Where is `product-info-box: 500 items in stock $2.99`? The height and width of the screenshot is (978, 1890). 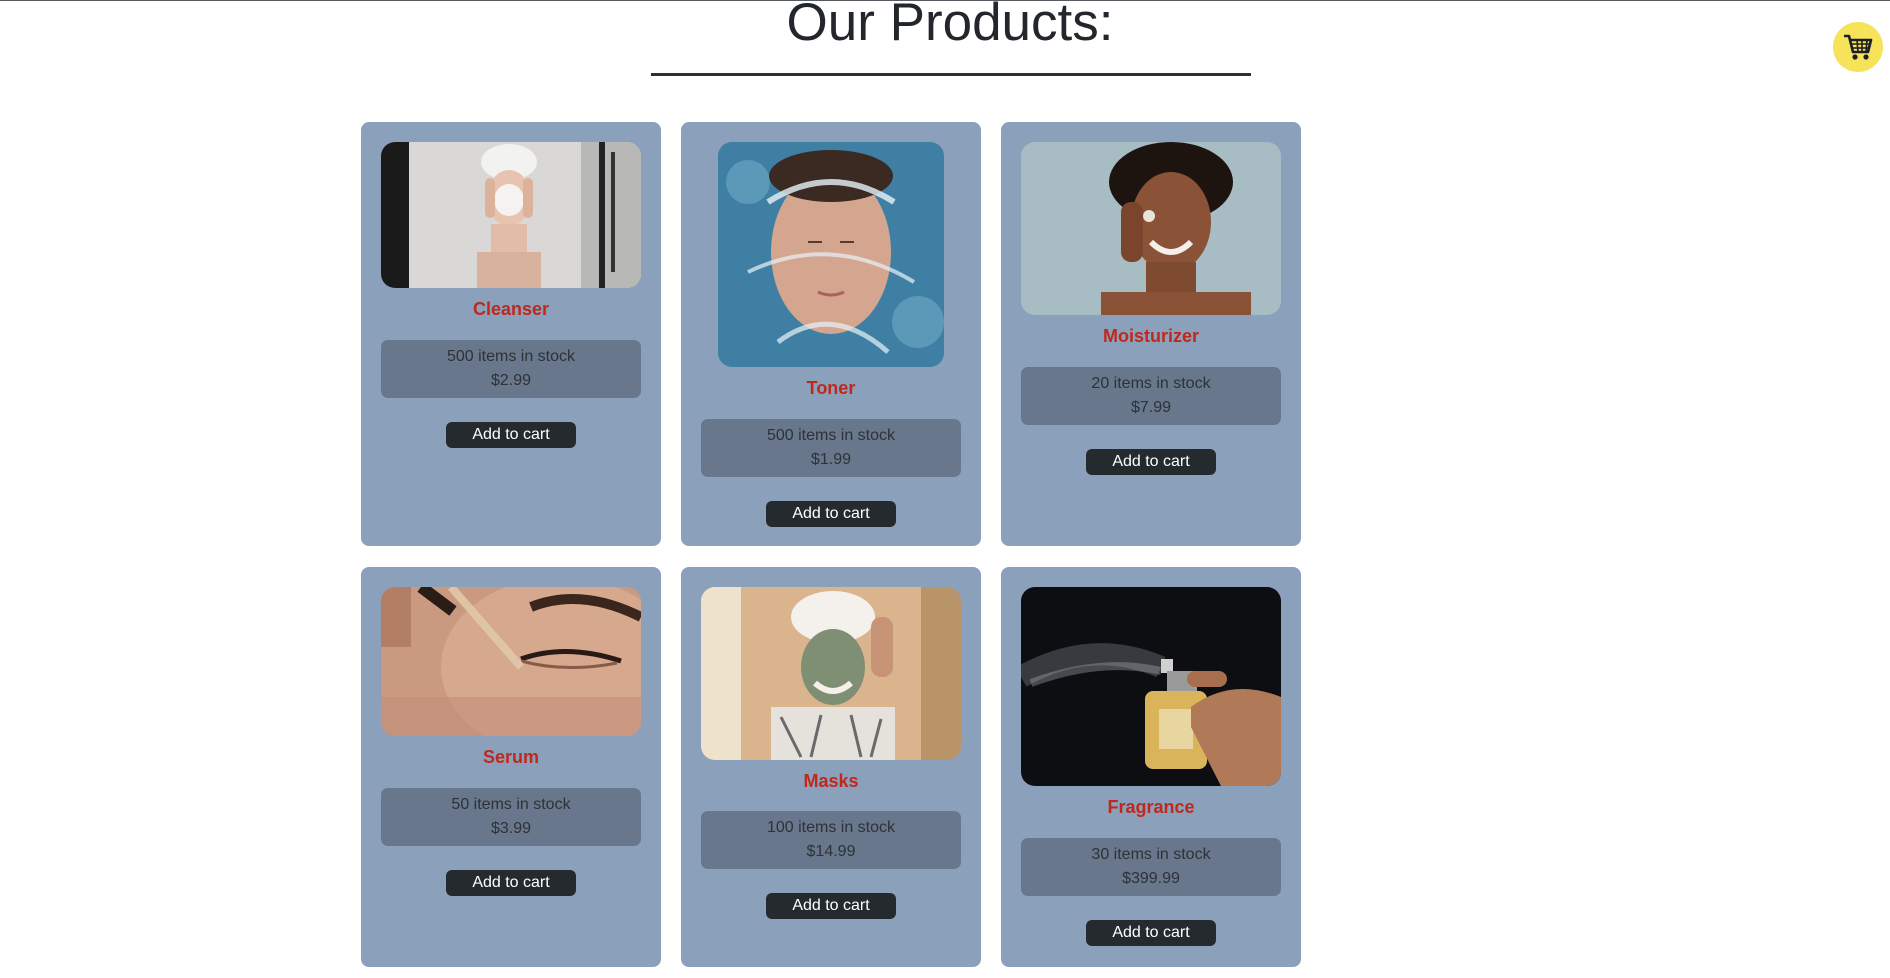
product-info-box: 500 items in stock $2.99 is located at coordinates (511, 369).